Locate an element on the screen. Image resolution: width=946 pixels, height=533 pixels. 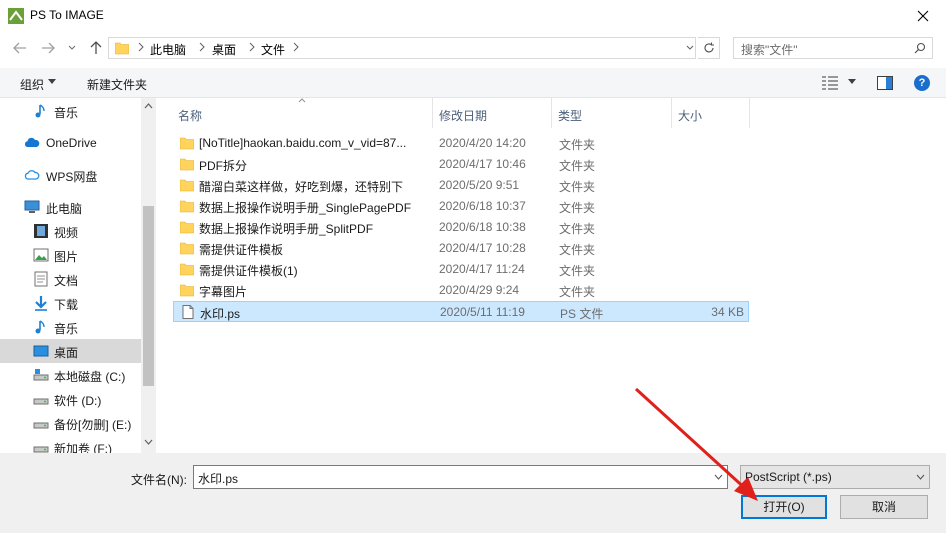
address-history-dropdown is located at coordinates (690, 48).